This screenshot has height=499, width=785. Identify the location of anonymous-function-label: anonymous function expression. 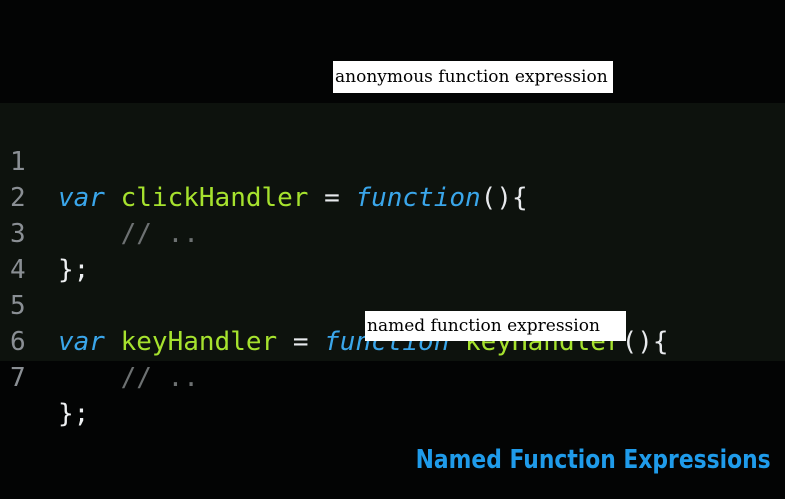
(473, 77).